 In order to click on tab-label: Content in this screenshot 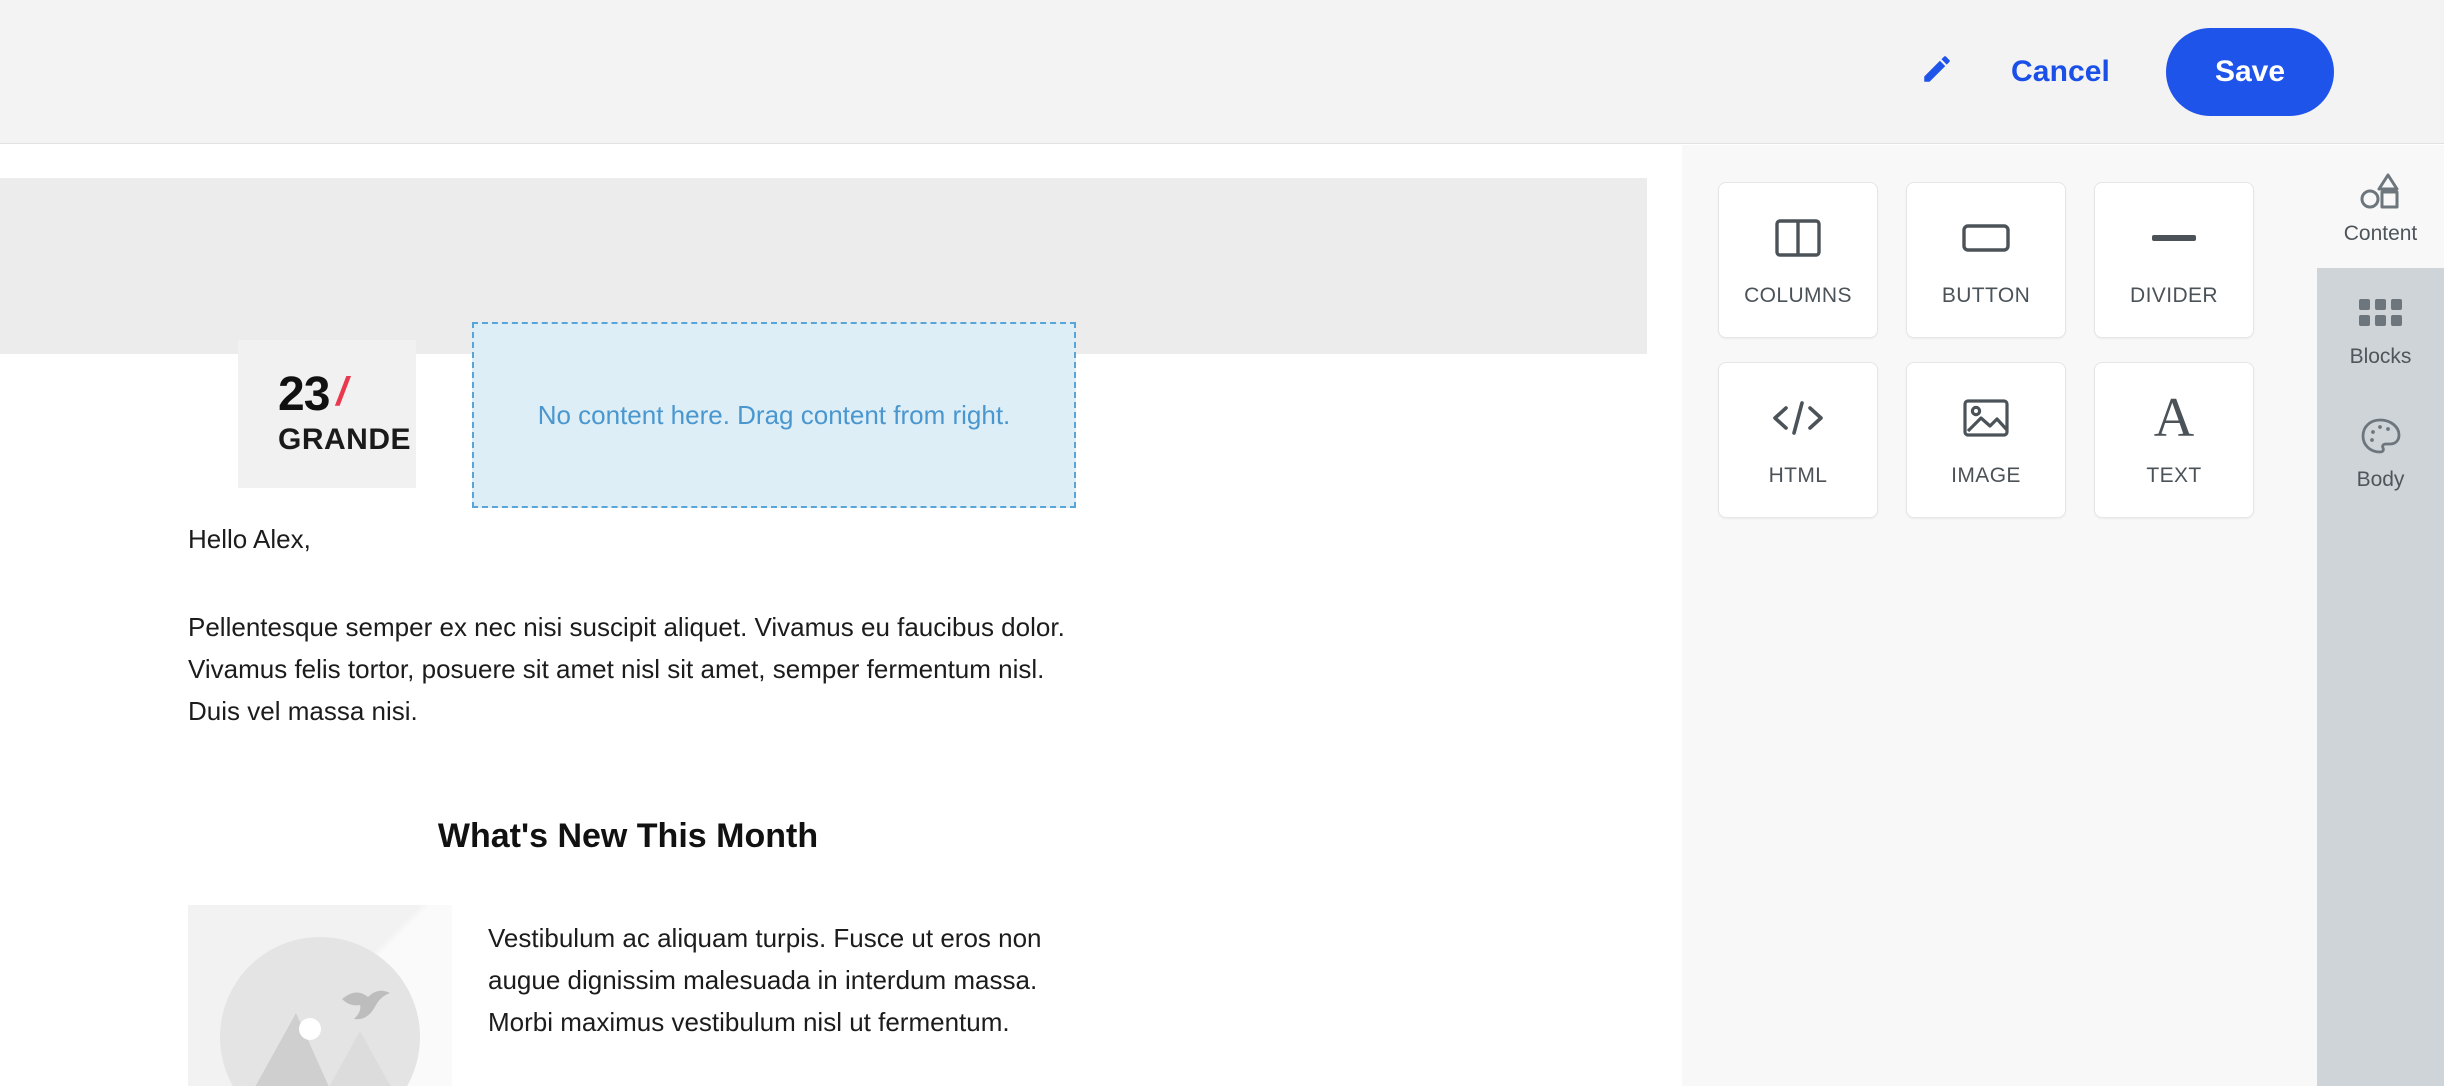, I will do `click(2380, 233)`.